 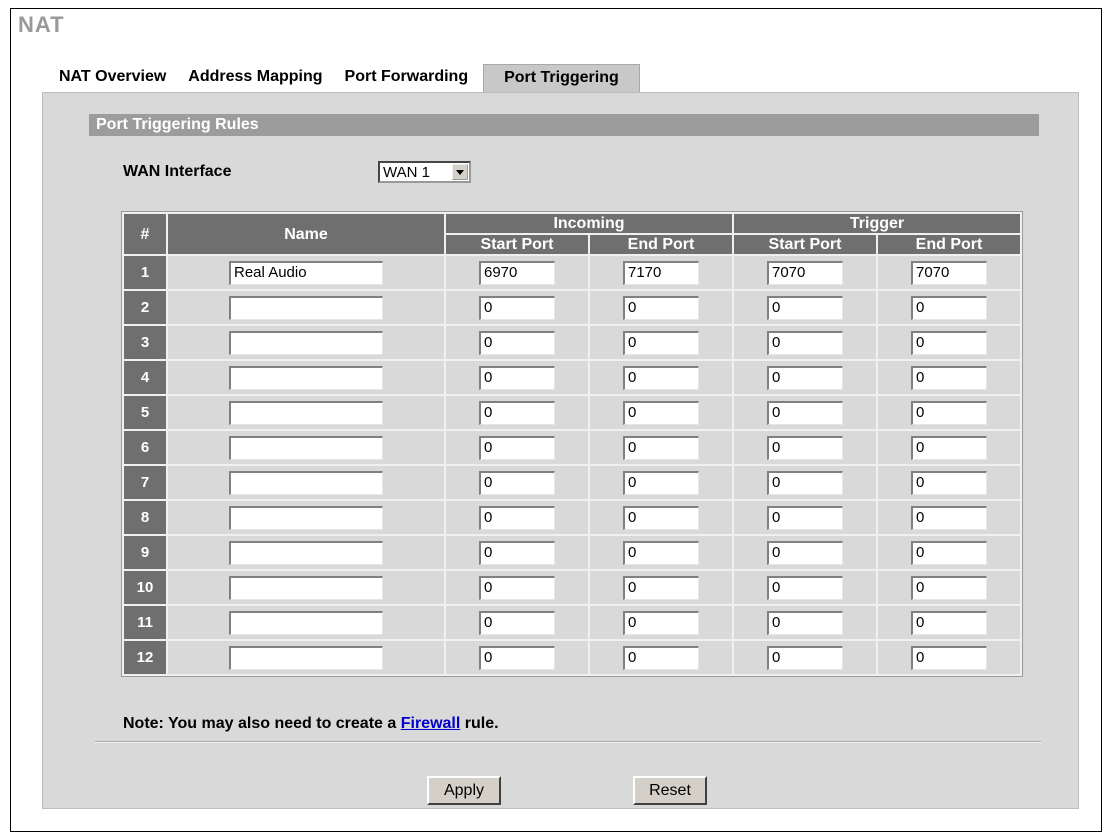 What do you see at coordinates (145, 482) in the screenshot?
I see `row-number: 7` at bounding box center [145, 482].